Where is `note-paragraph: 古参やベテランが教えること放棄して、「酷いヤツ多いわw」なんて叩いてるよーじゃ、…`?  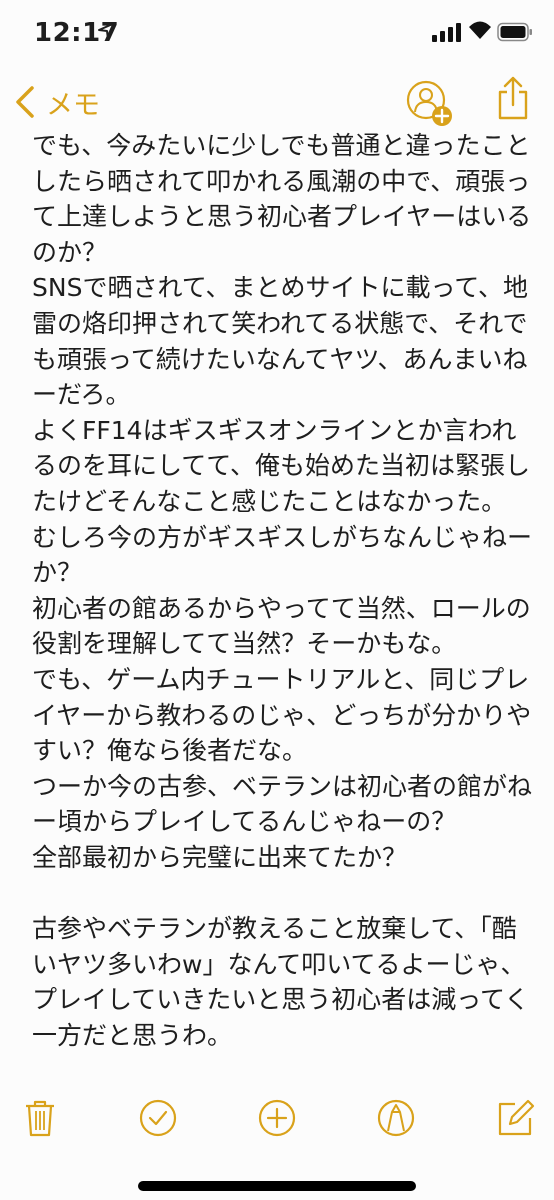 note-paragraph: 古参やベテランが教えること放棄して、「酷いヤツ多いわw」なんて叩いてるよーじゃ、… is located at coordinates (281, 982).